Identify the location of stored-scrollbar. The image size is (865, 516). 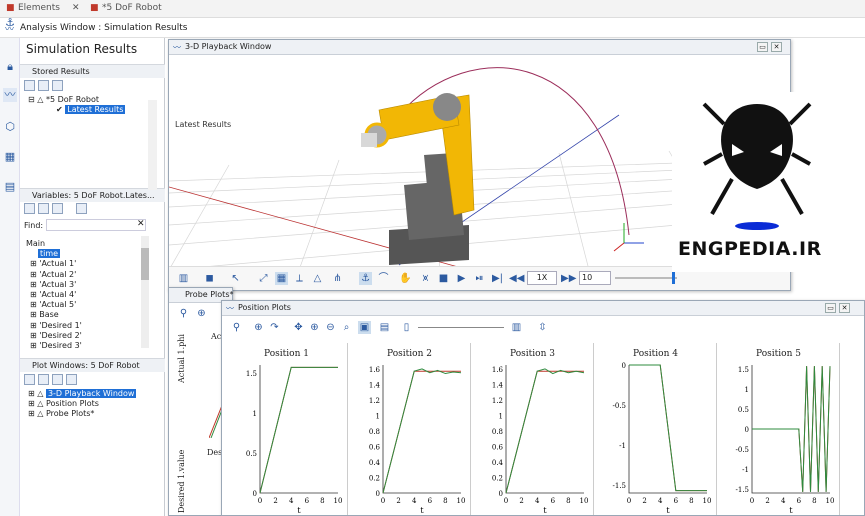
(152, 145).